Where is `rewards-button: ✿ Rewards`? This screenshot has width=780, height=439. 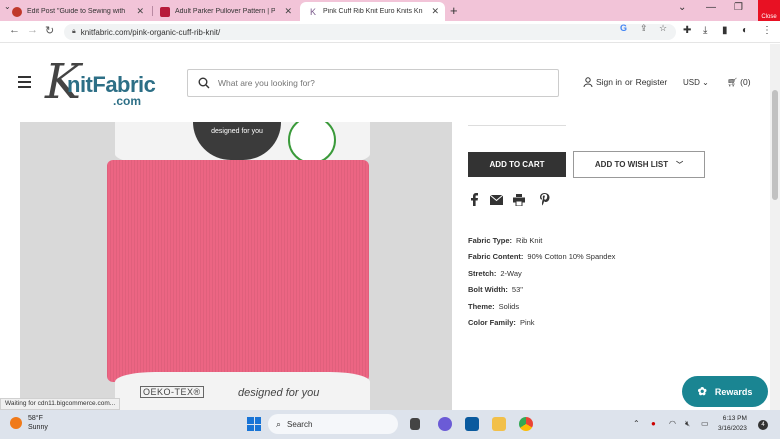
rewards-button: ✿ Rewards is located at coordinates (725, 391).